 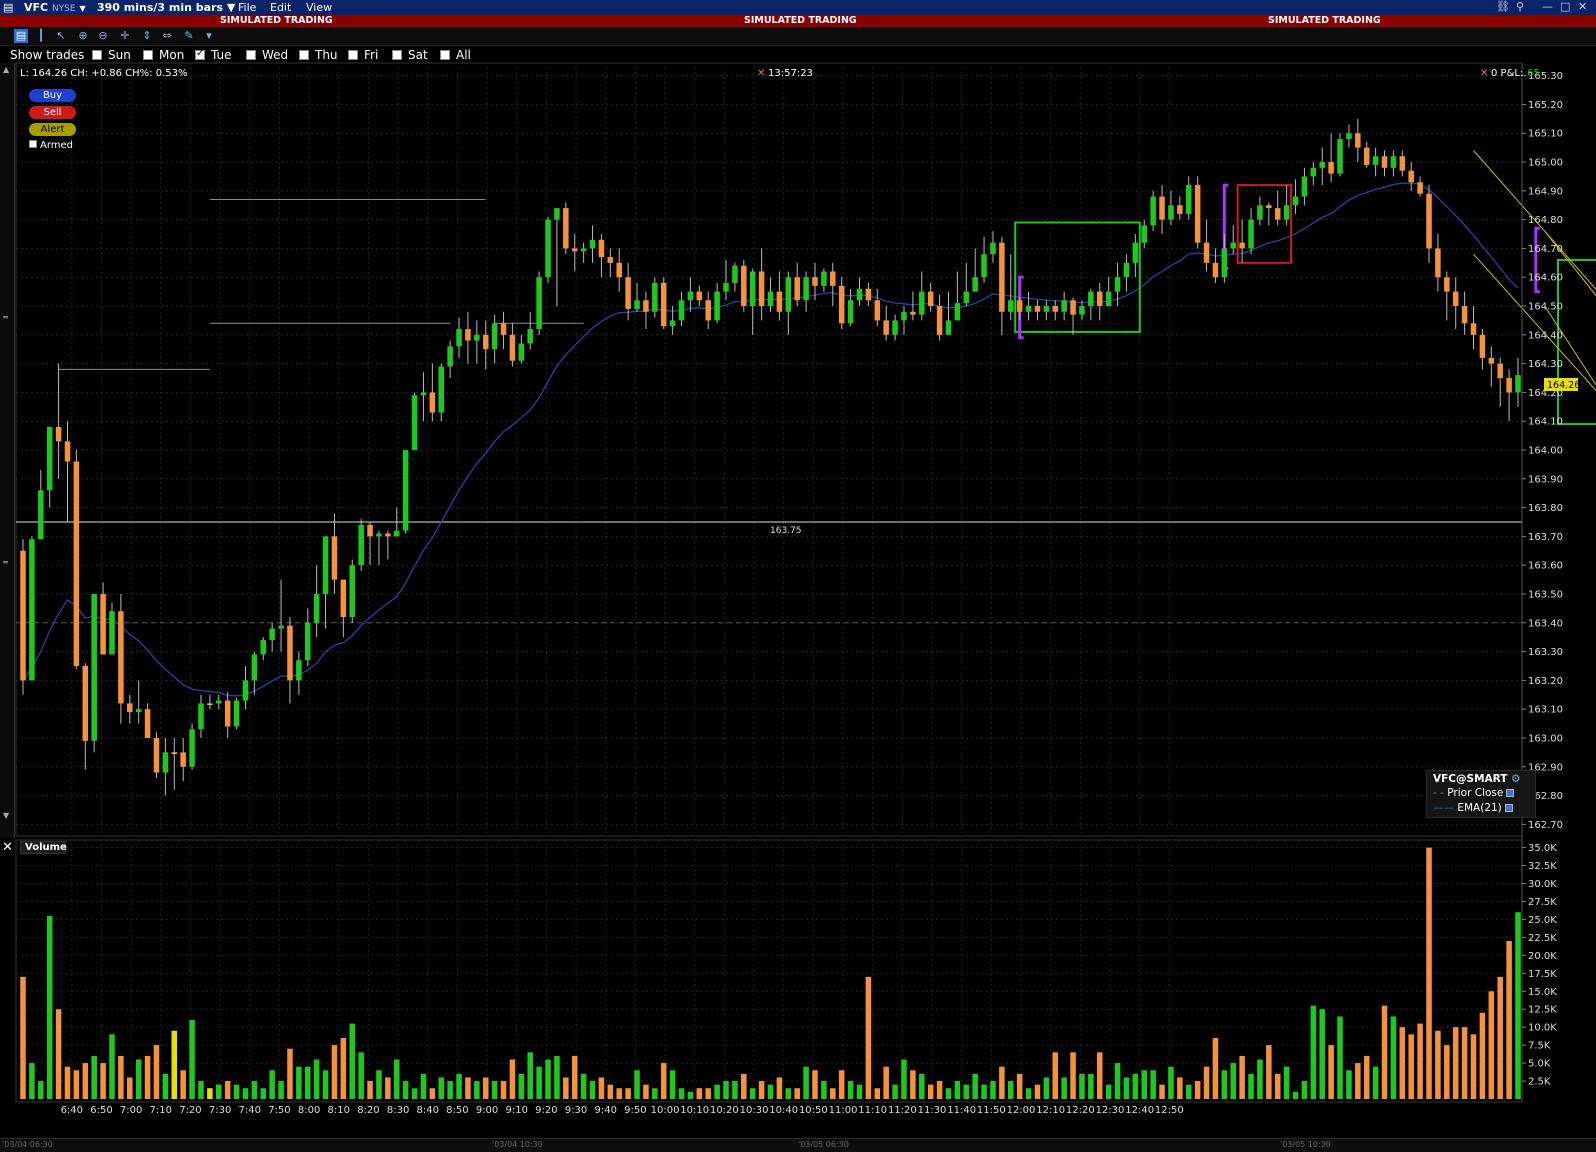 What do you see at coordinates (1510, 793) in the screenshot?
I see `prior-close-checkbox` at bounding box center [1510, 793].